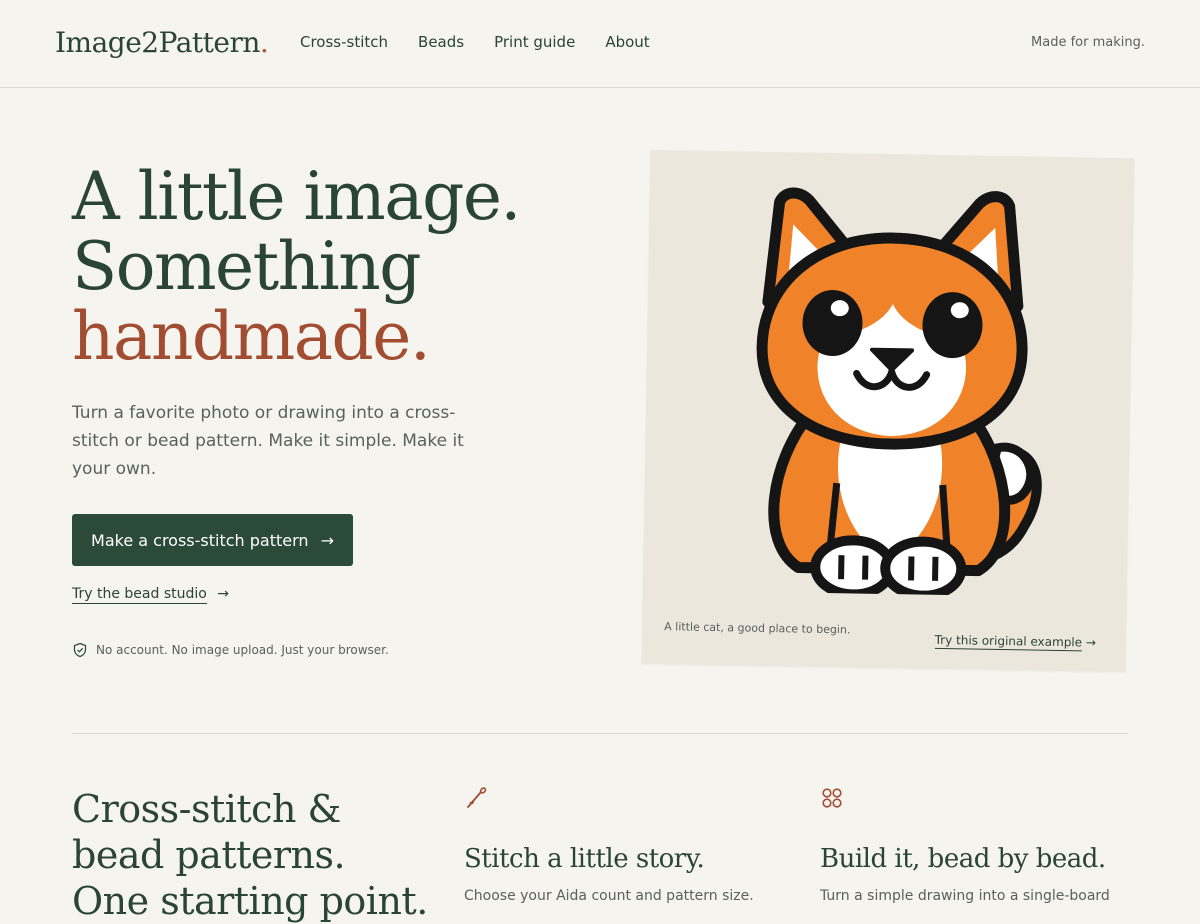 The width and height of the screenshot is (1200, 924). What do you see at coordinates (600, 733) in the screenshot?
I see `section-divider` at bounding box center [600, 733].